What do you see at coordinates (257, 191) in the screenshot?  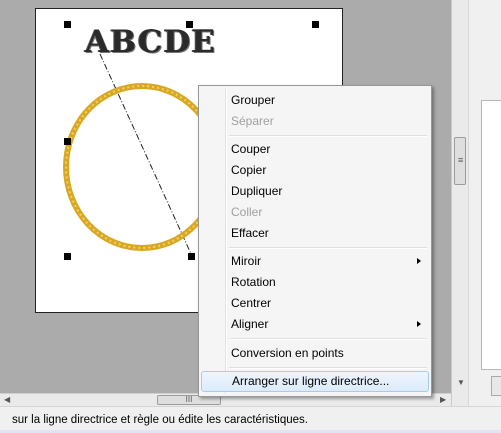 I see `menu-item-label: Dupliquer` at bounding box center [257, 191].